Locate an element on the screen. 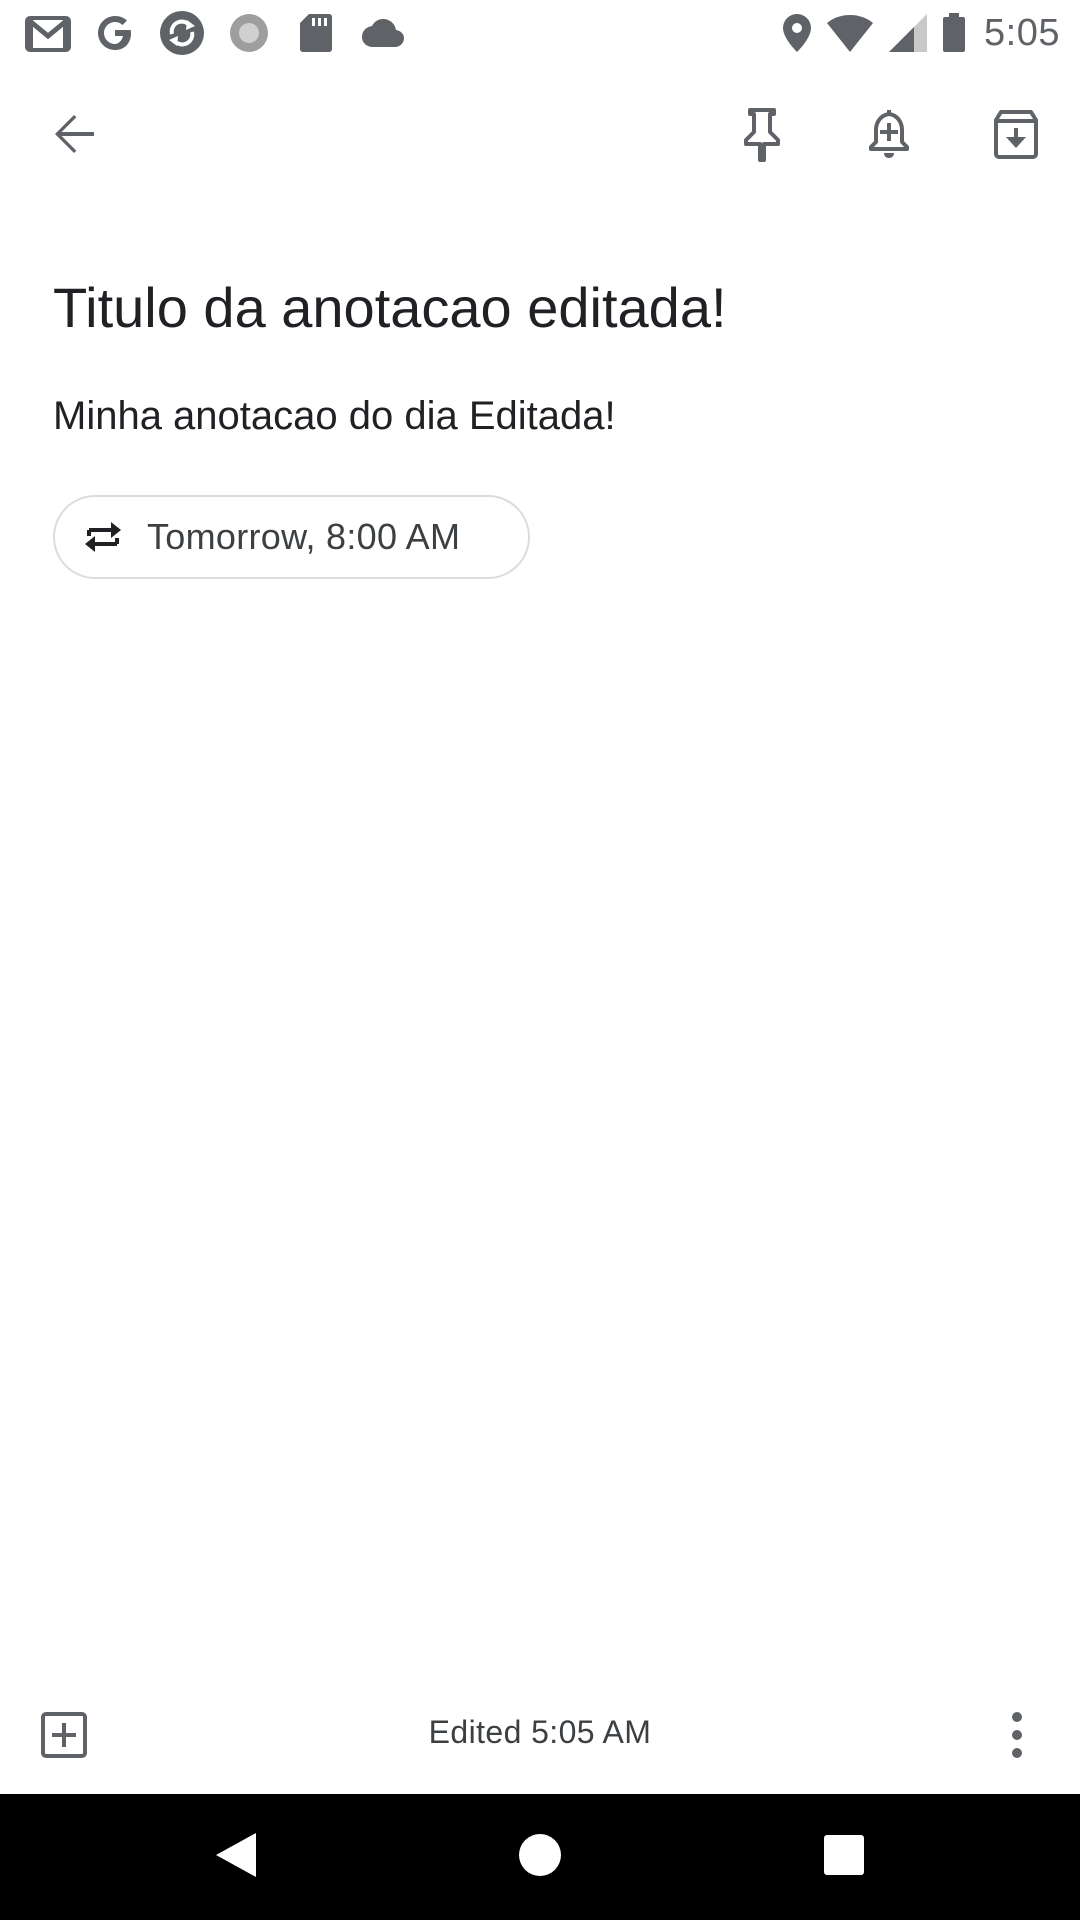 The height and width of the screenshot is (1920, 1080). cloud-icon is located at coordinates (383, 33).